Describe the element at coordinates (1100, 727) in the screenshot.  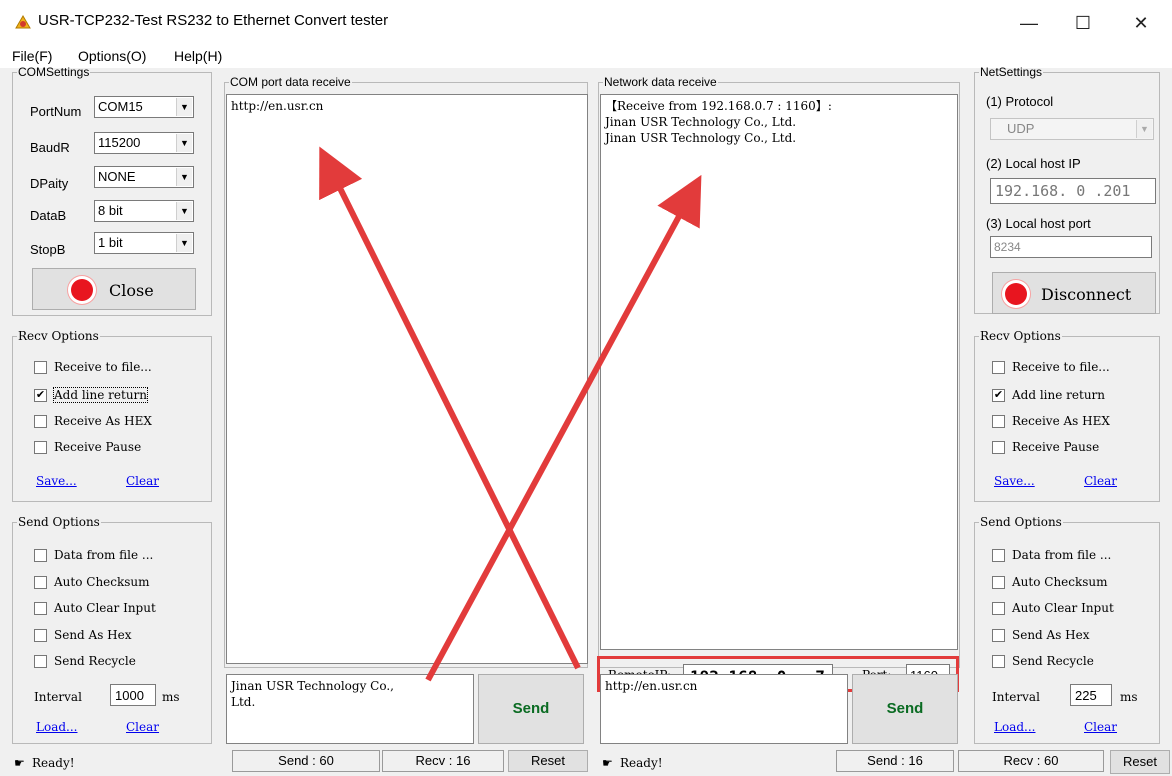
I see `right-send-clear-link: Clear` at that location.